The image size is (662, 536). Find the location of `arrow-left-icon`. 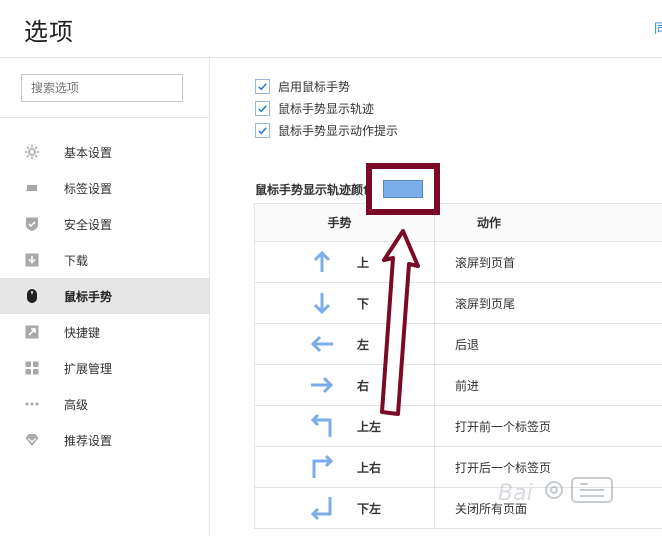

arrow-left-icon is located at coordinates (322, 344).